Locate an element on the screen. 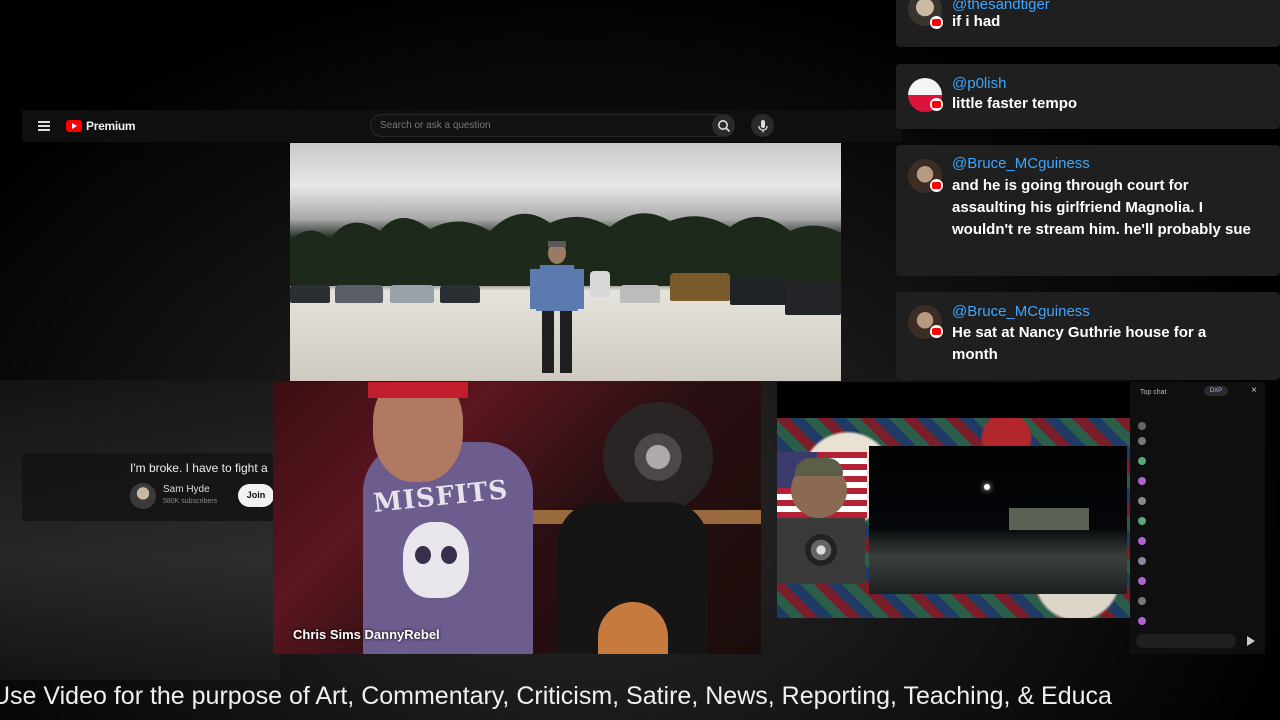  youtube-logo: Premium is located at coordinates (101, 126).